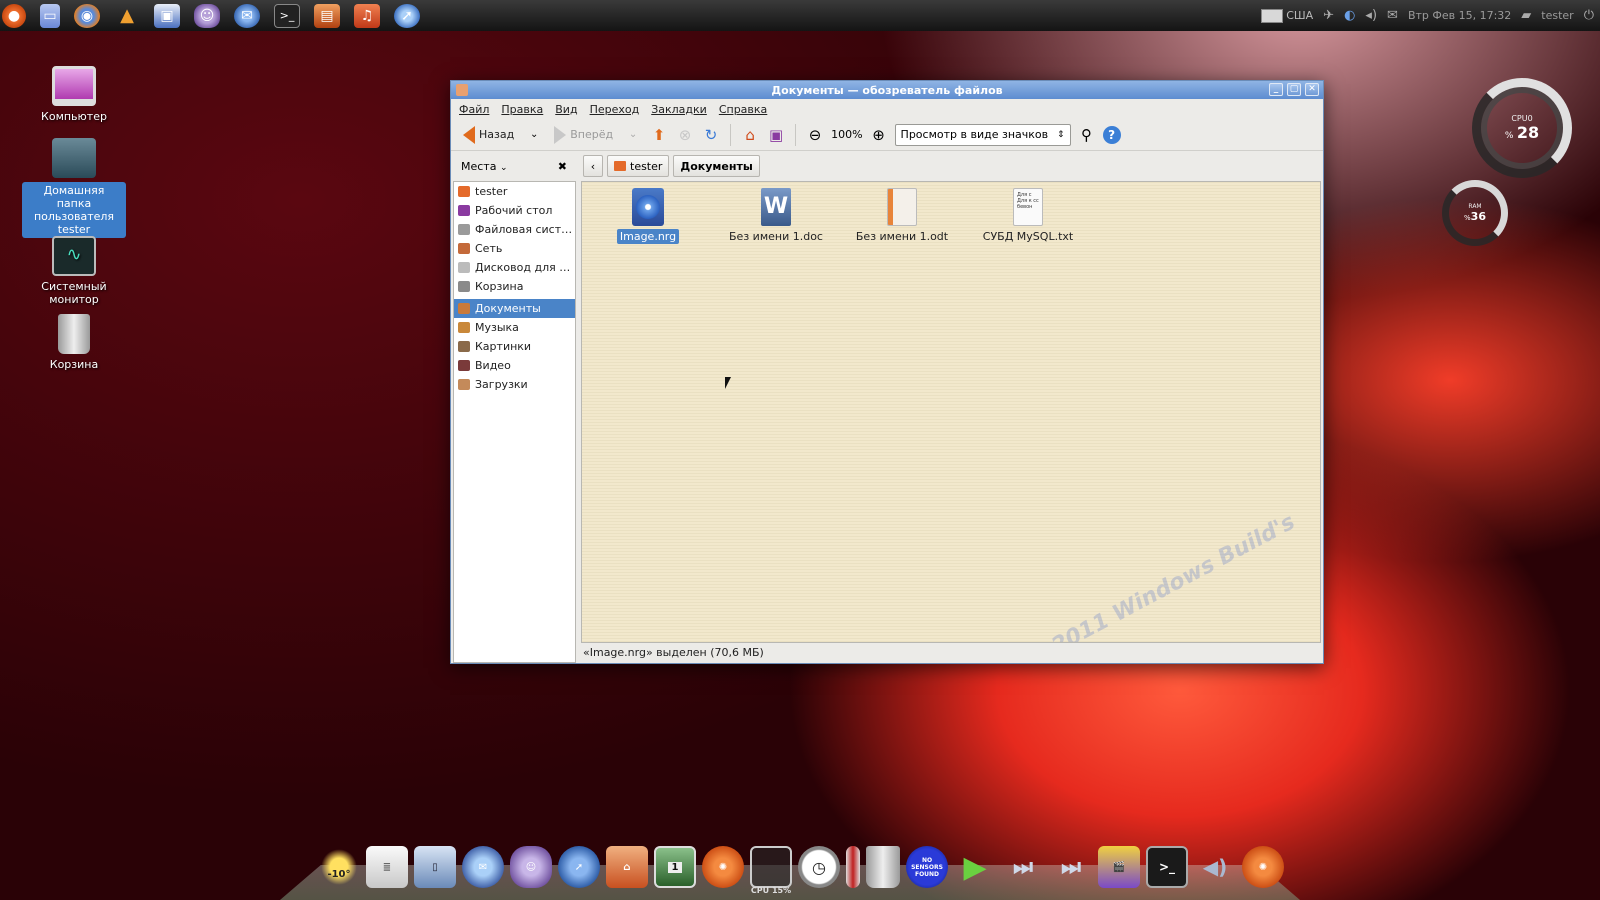 This screenshot has width=1600, height=900. Describe the element at coordinates (339, 867) in the screenshot. I see `weather-icon: -10°` at that location.